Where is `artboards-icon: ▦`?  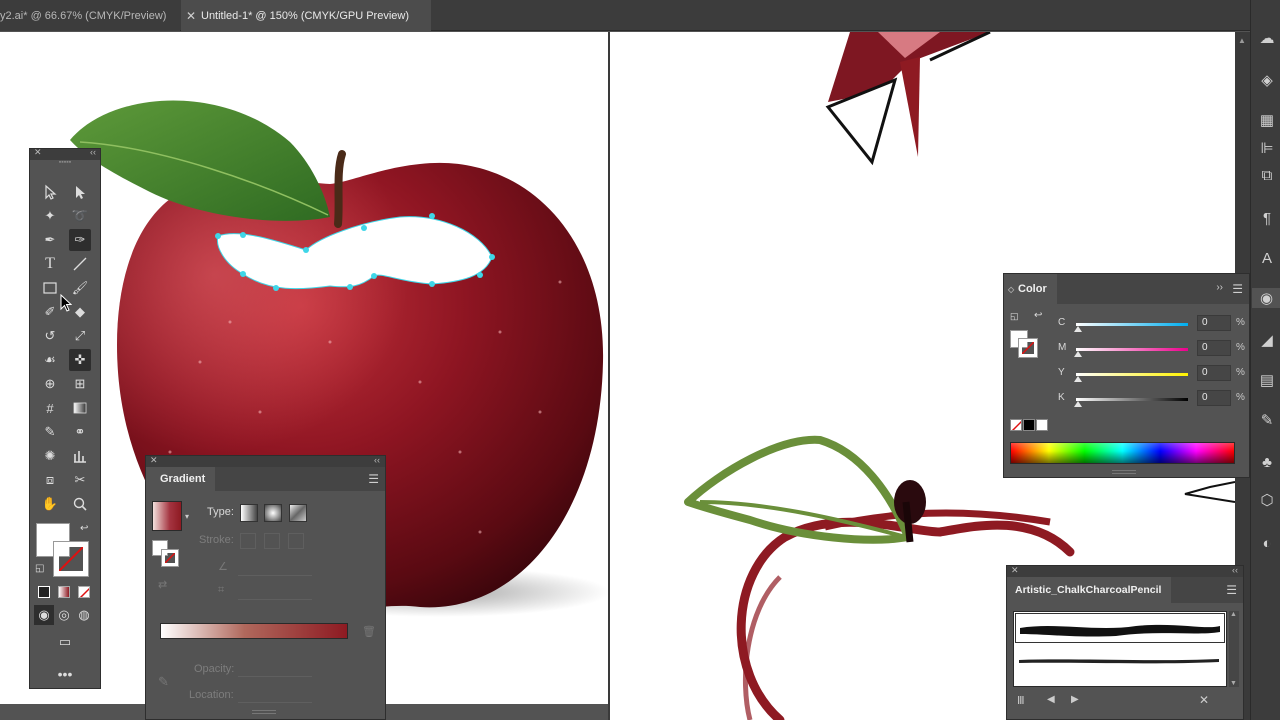
artboards-icon: ▦ is located at coordinates (1267, 120).